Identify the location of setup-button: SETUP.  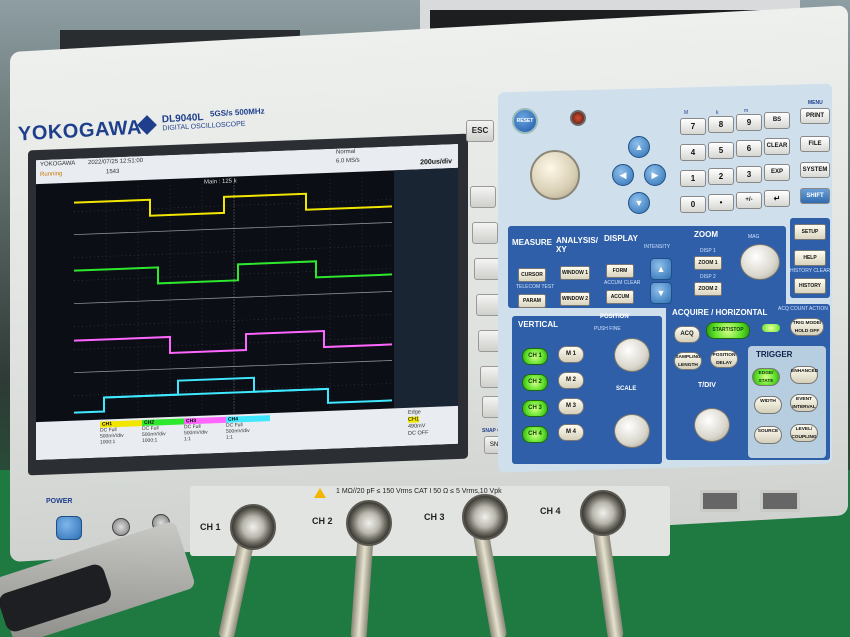
(810, 232).